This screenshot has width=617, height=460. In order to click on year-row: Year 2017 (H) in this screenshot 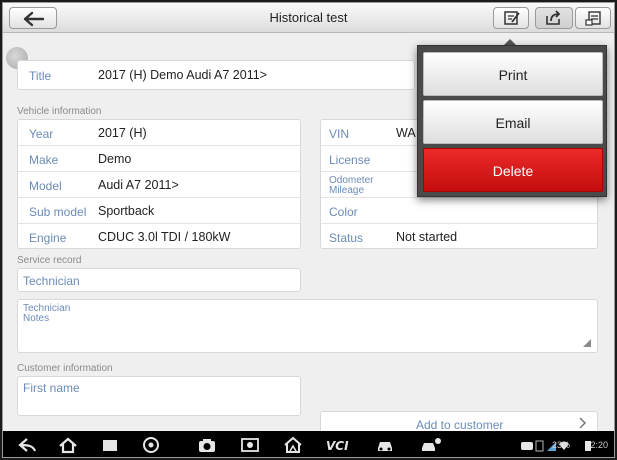, I will do `click(159, 133)`.